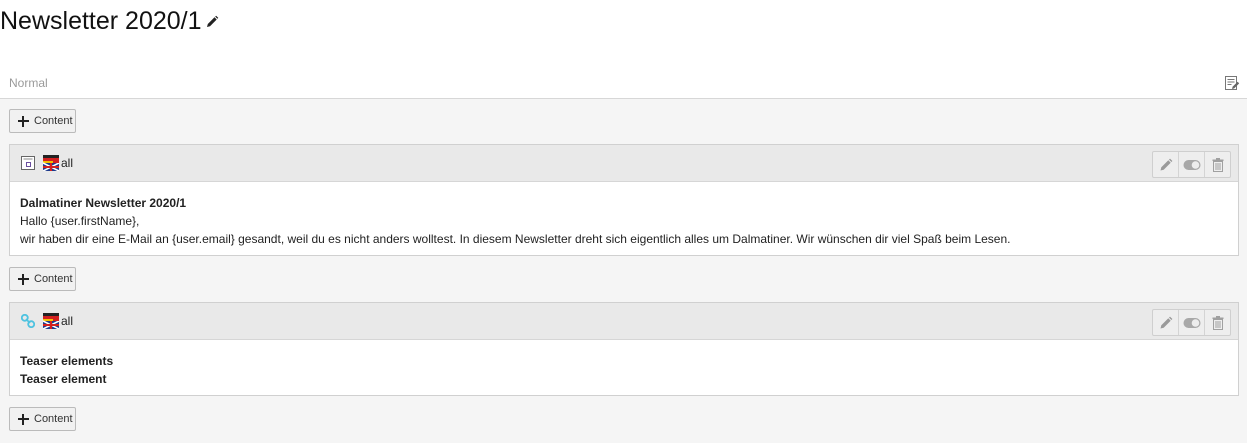 This screenshot has height=443, width=1247. What do you see at coordinates (28, 163) in the screenshot?
I see `text-element-icon` at bounding box center [28, 163].